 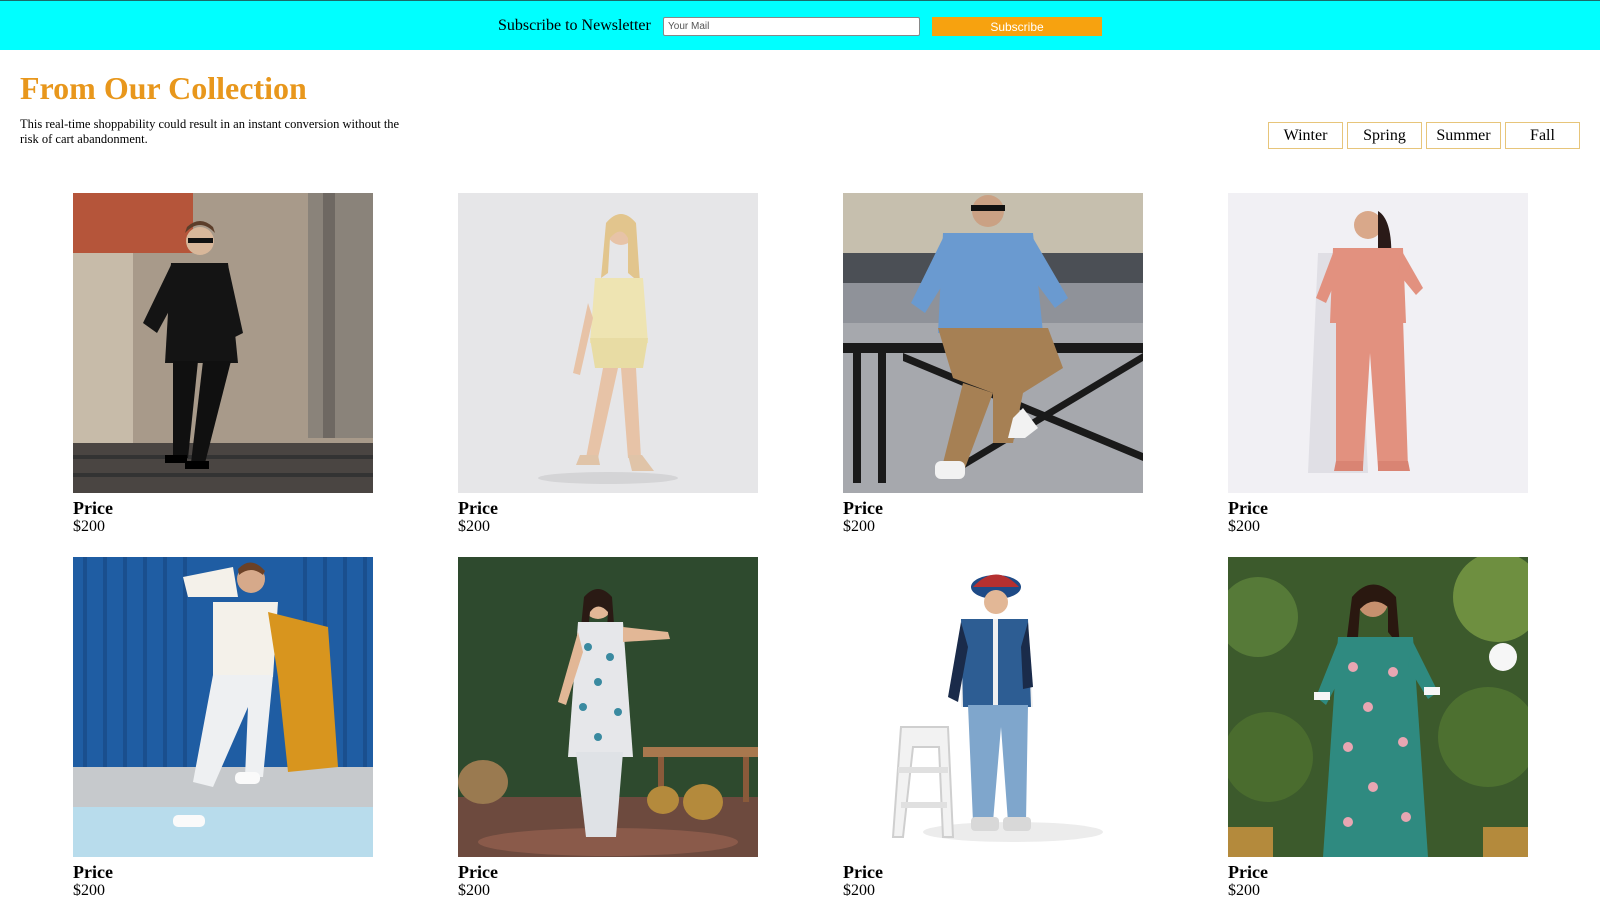 What do you see at coordinates (163, 88) in the screenshot?
I see `collection-title: From Our Collection` at bounding box center [163, 88].